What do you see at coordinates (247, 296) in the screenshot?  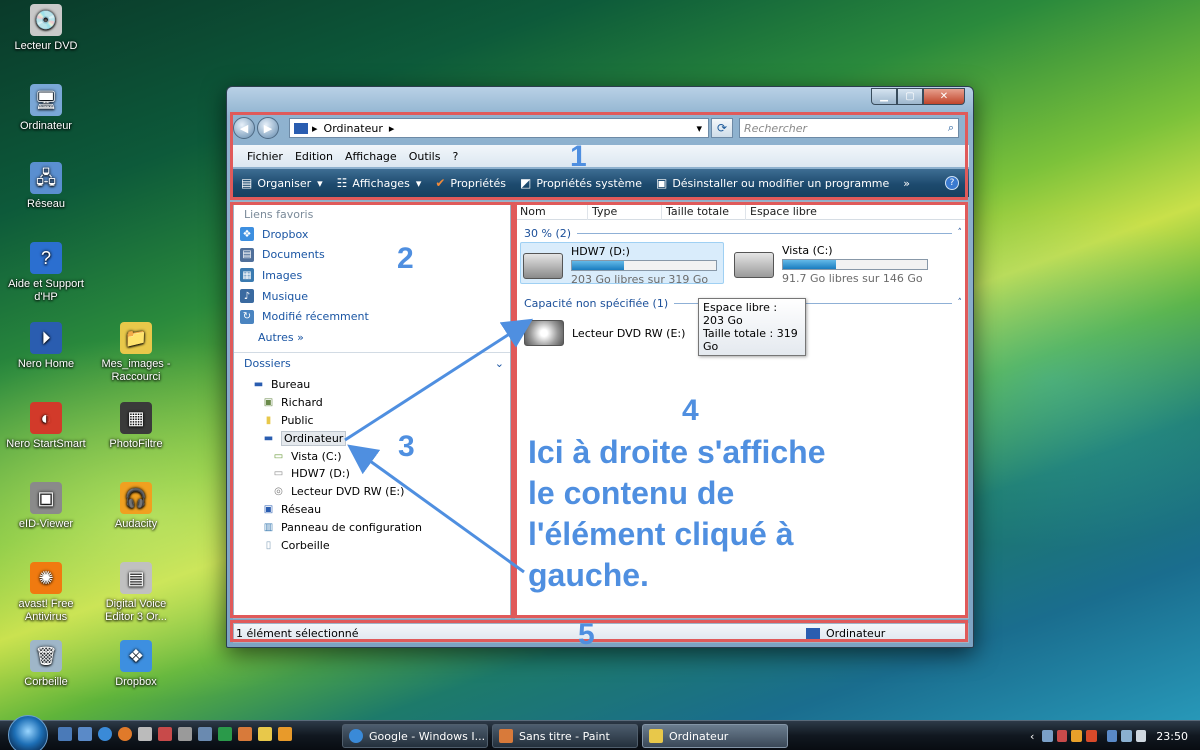 I see `favorite-icon: ♪` at bounding box center [247, 296].